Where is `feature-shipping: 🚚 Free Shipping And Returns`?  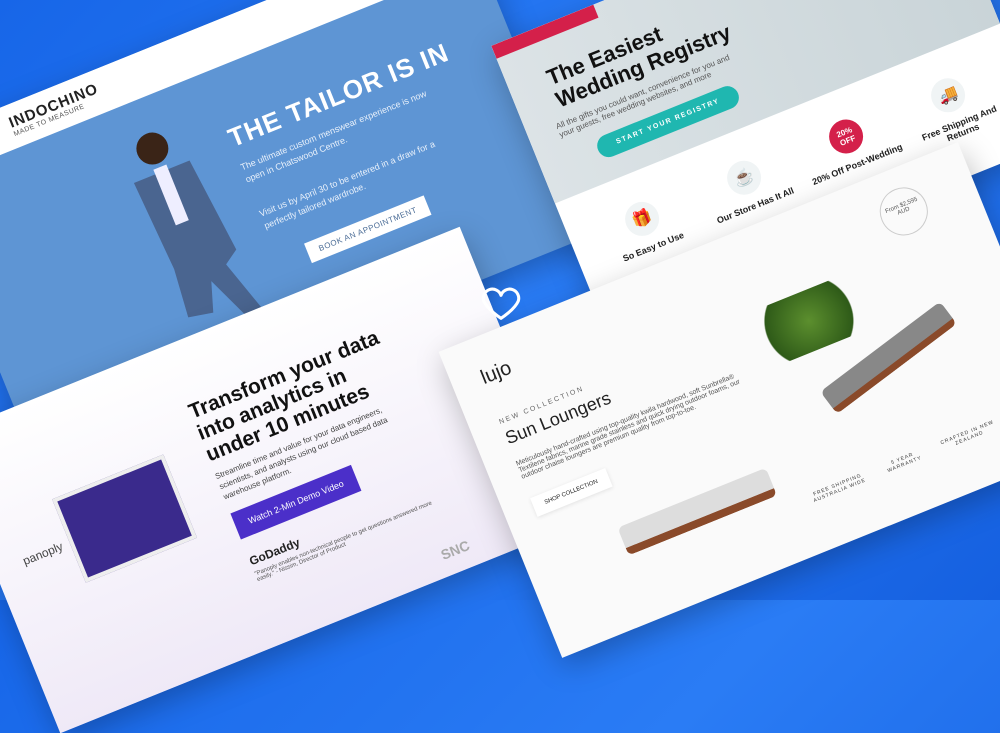 feature-shipping: 🚚 Free Shipping And Returns is located at coordinates (945, 108).